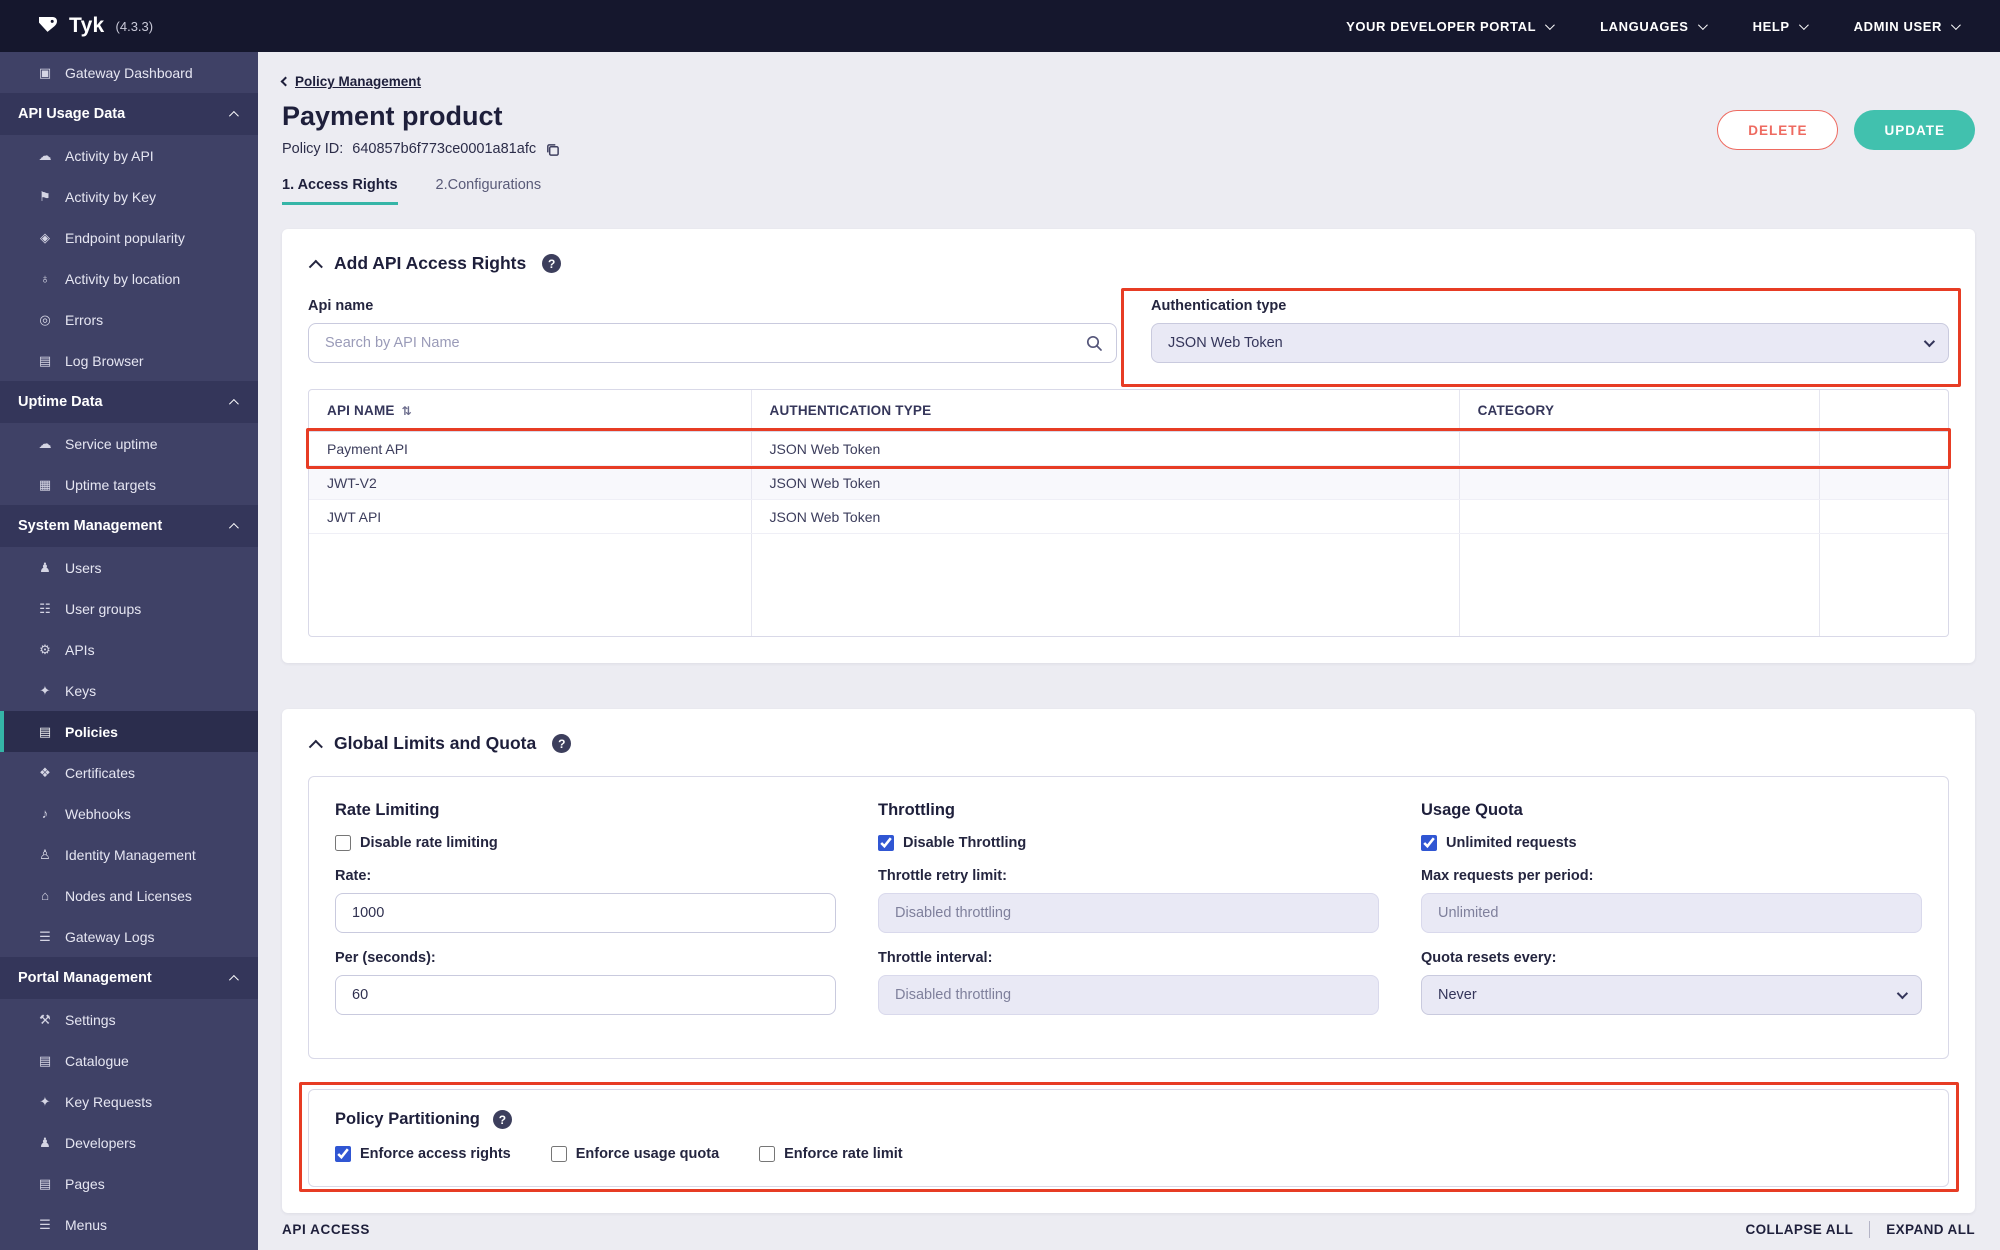 This screenshot has width=2000, height=1250. I want to click on menu-label: YOUR DEVELOPER PORTAL, so click(1441, 26).